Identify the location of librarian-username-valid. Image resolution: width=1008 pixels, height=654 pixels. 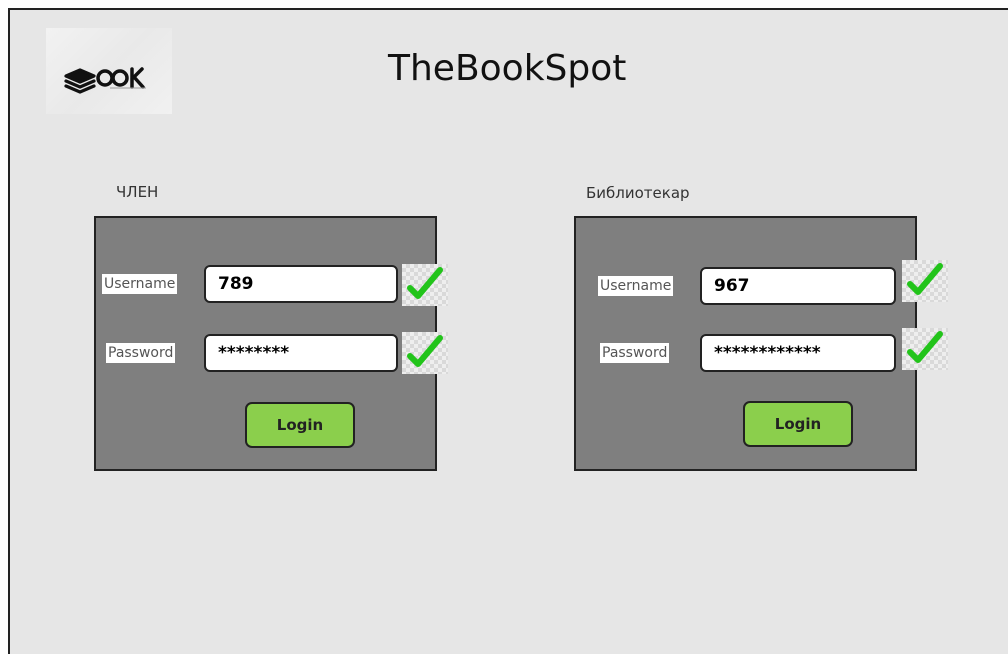
(925, 281).